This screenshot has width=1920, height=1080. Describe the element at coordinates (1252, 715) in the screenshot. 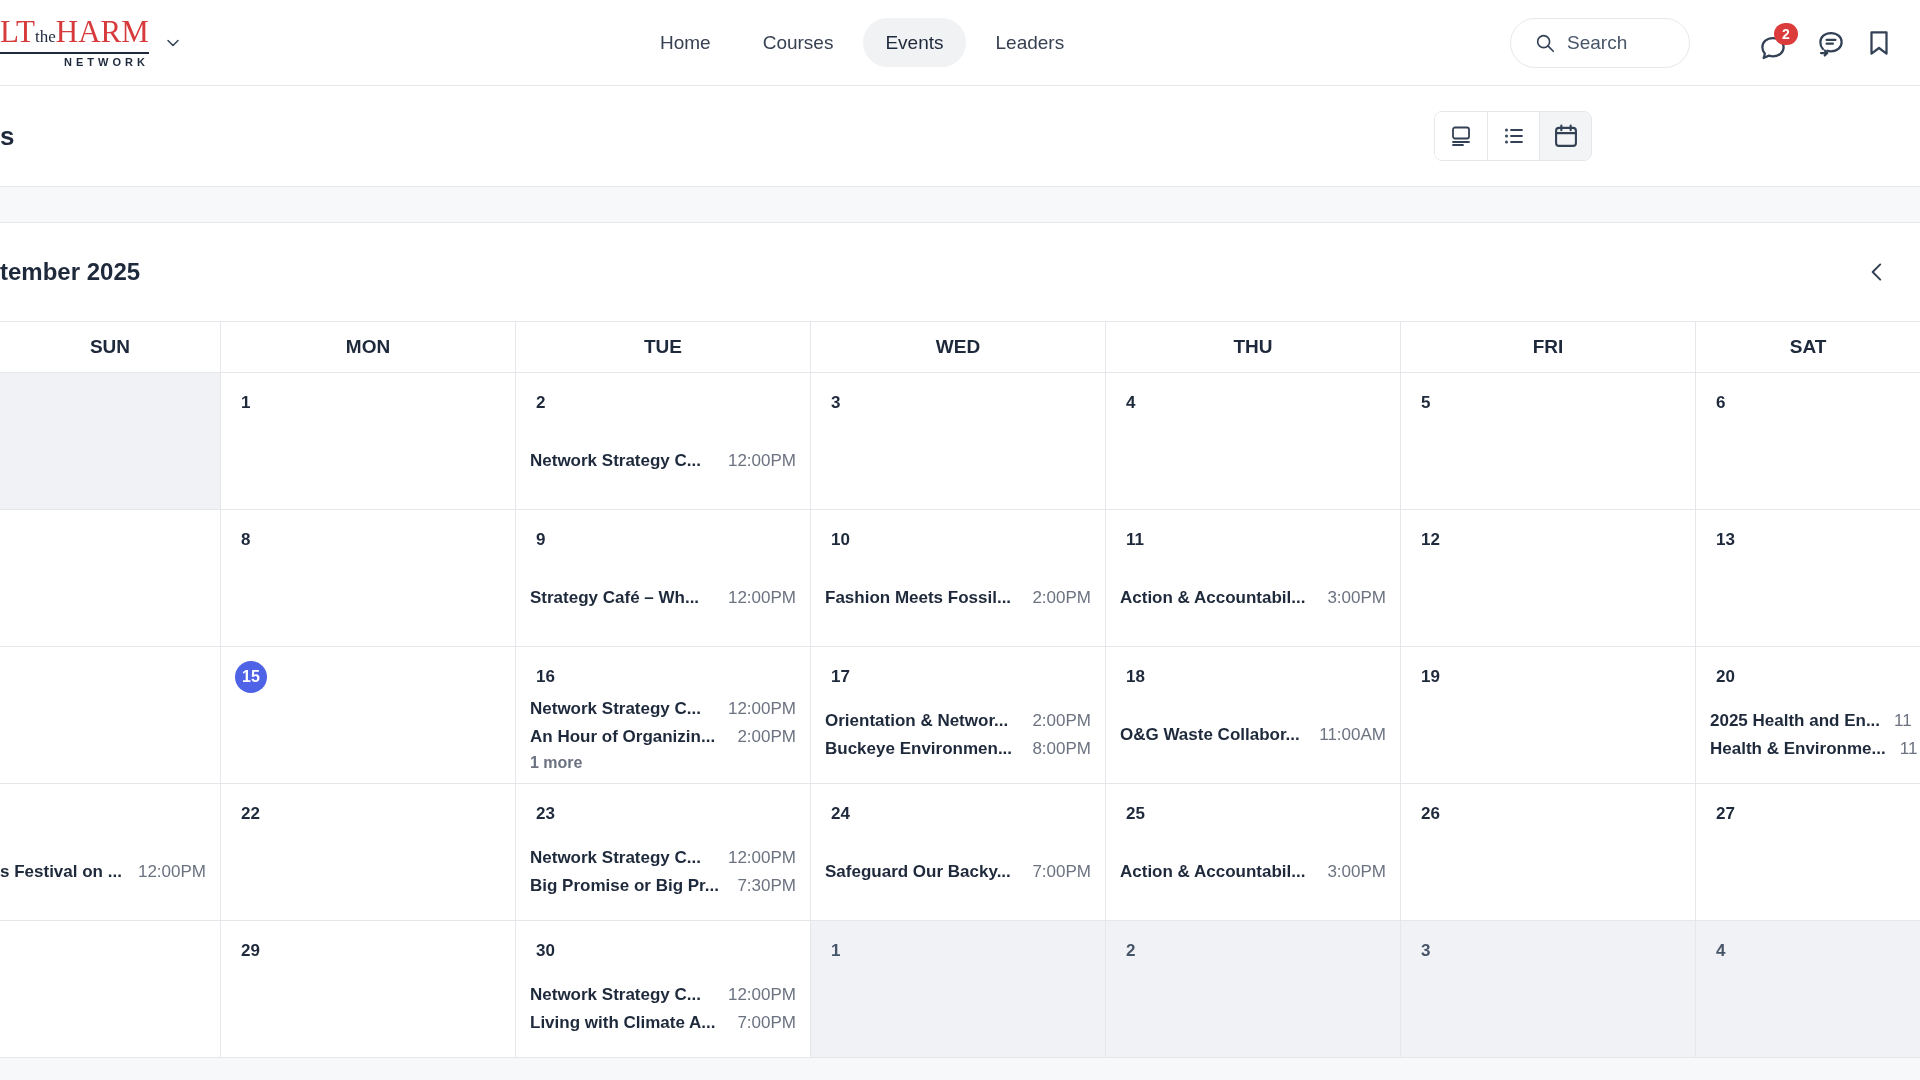

I see `calendar-day-cell: 18 O&G Waste Collabor... 11:00AM` at that location.